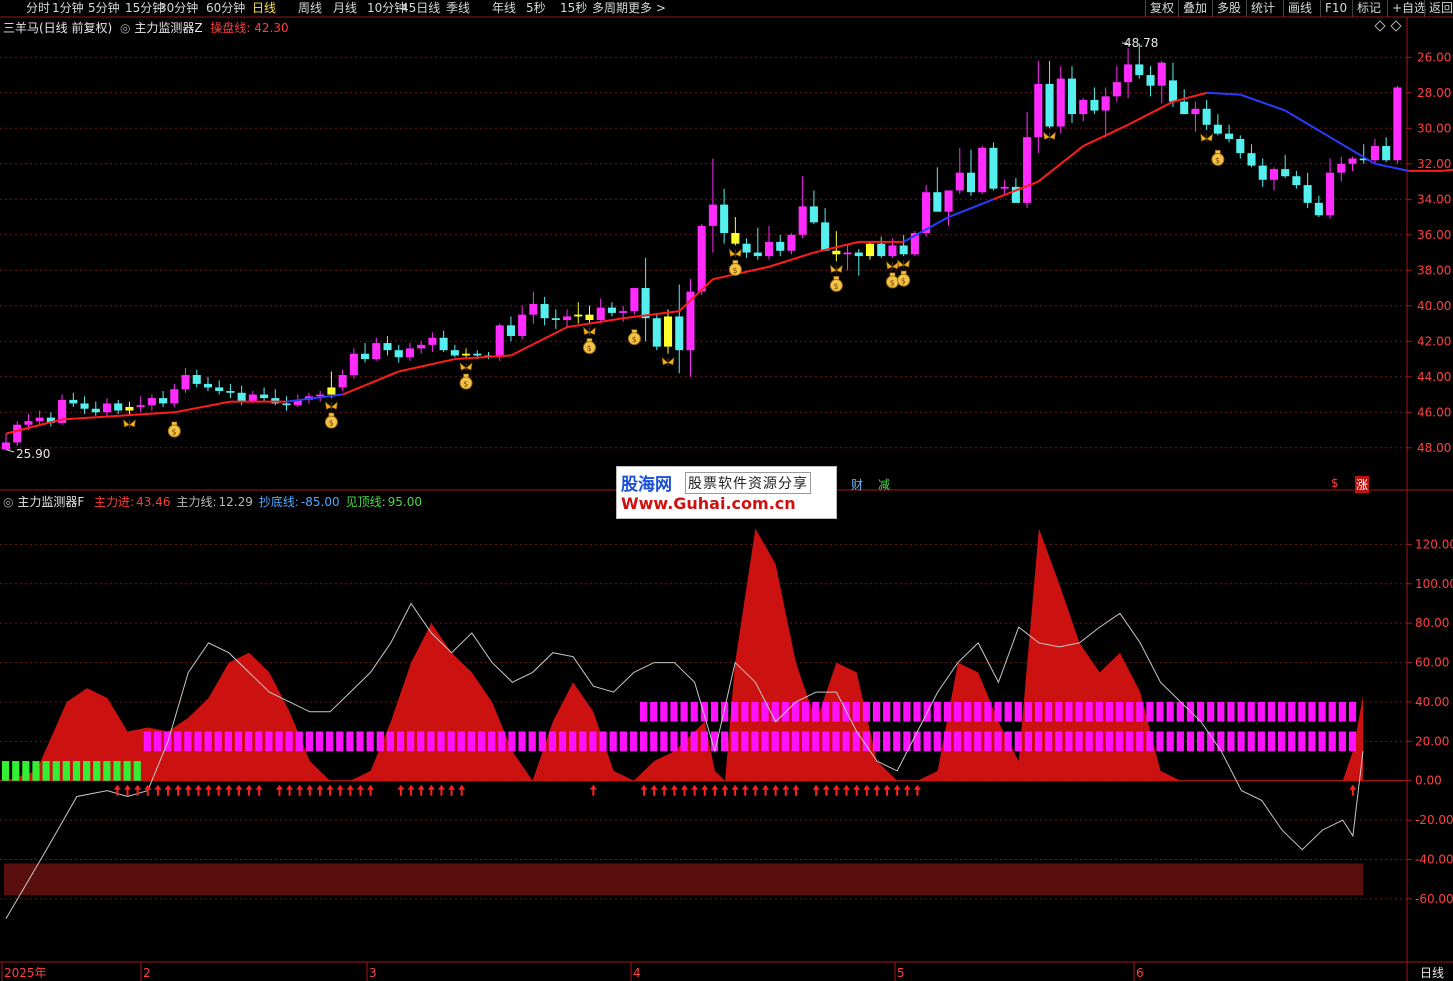  Describe the element at coordinates (1380, 26) in the screenshot. I see `diamond-icon` at that location.